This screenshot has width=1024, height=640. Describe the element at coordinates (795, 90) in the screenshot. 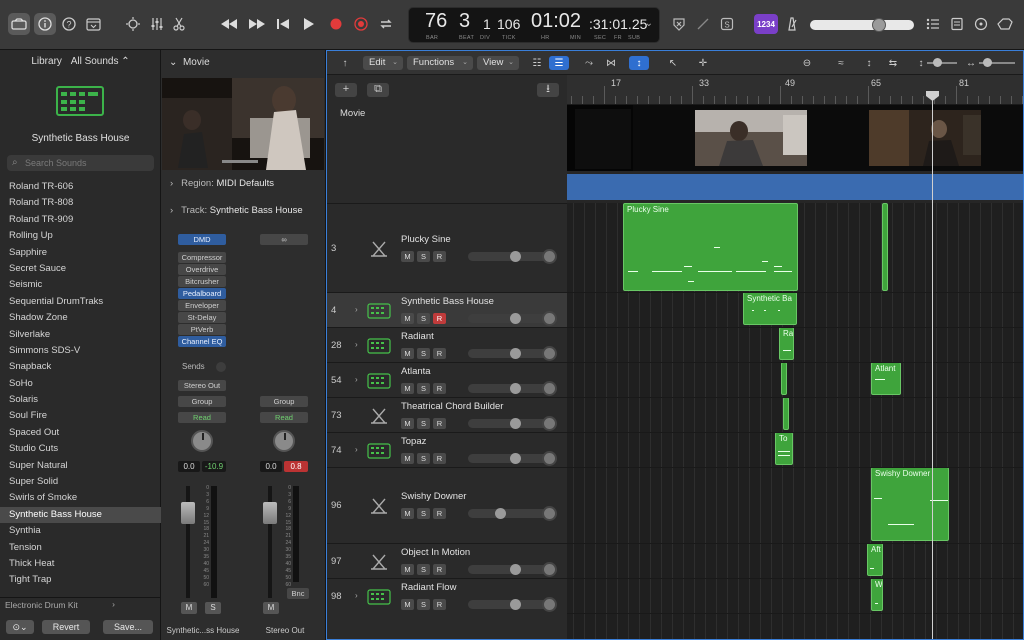

I see `ruler: 17 33 49 65 81` at that location.